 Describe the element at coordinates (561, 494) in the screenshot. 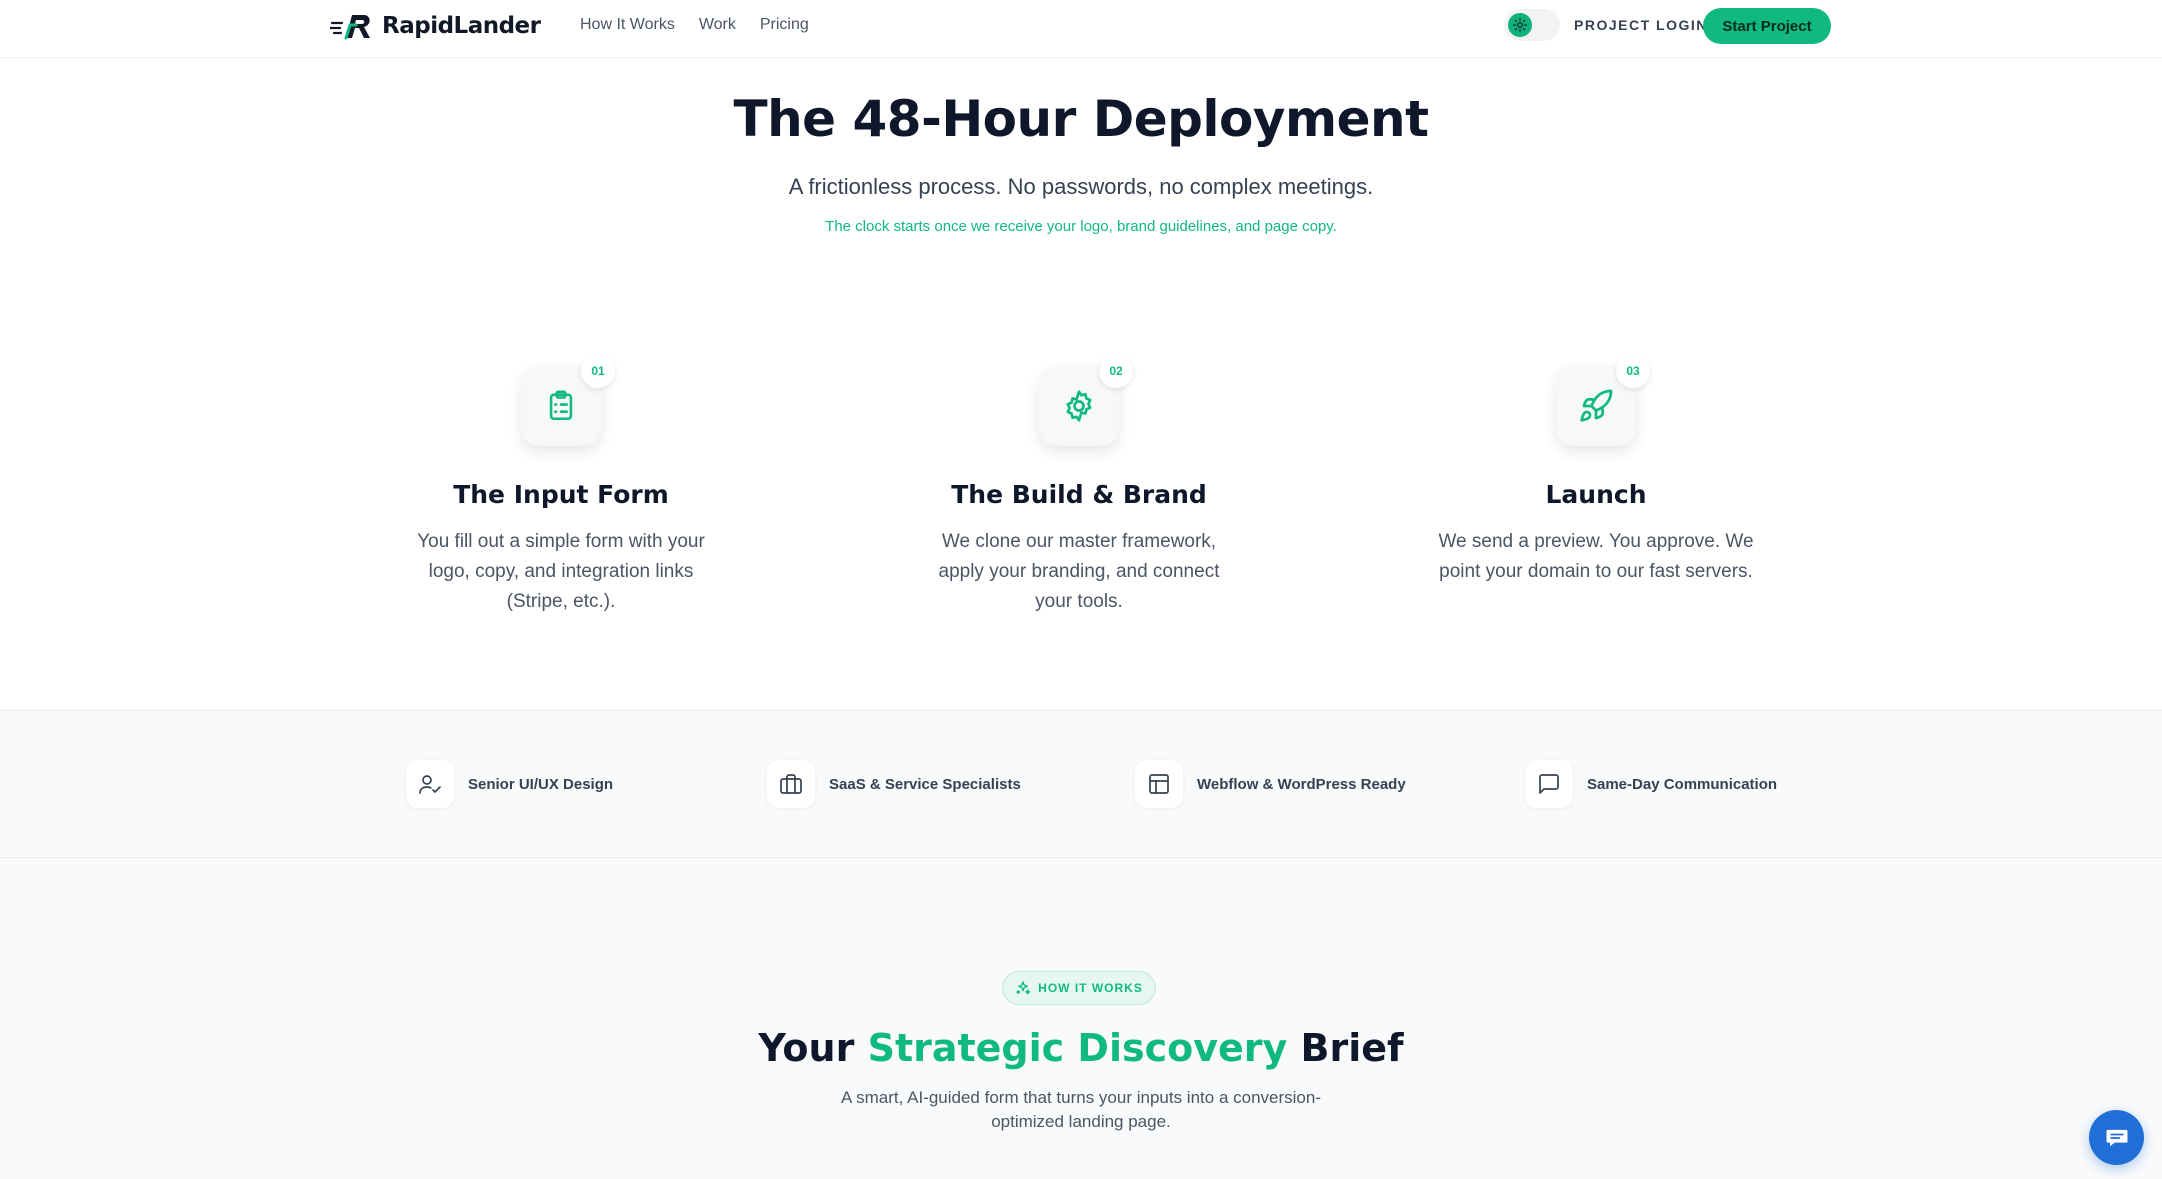

I see `step-title: The Input Form` at that location.